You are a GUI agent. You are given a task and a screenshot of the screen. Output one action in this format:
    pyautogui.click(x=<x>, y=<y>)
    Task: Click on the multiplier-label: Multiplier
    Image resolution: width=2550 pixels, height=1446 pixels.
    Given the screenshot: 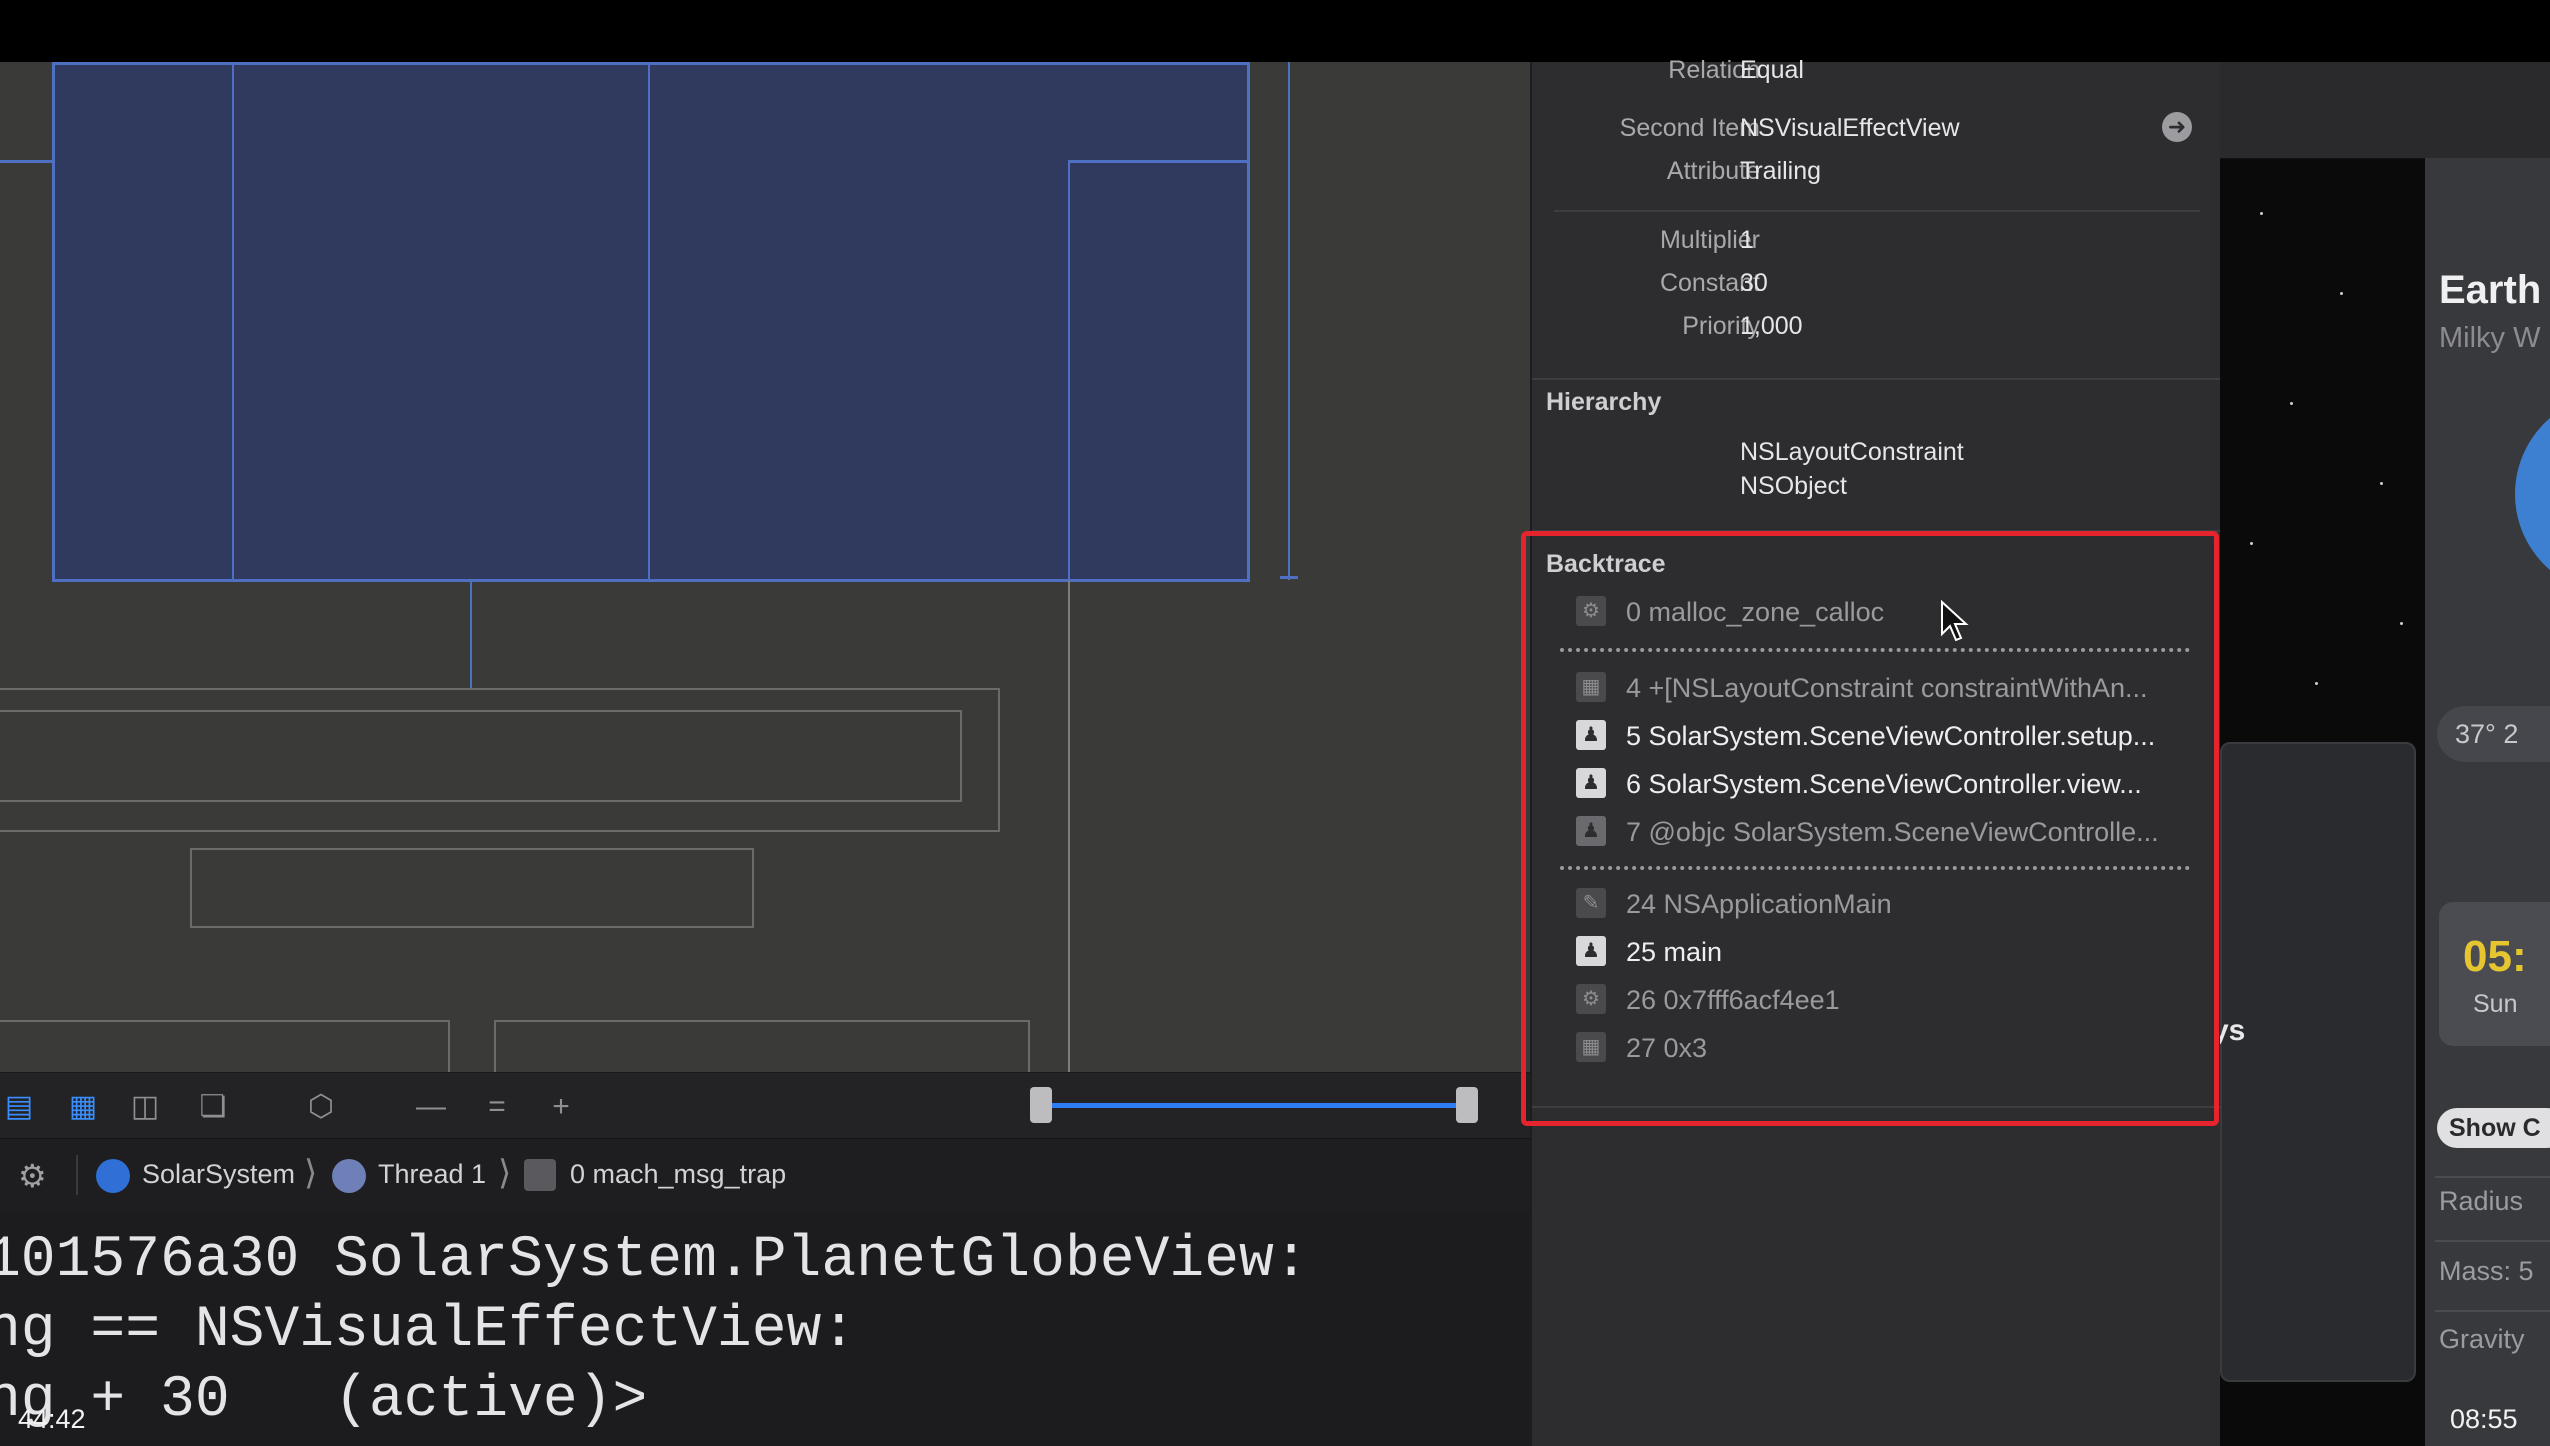 What is the action you would take?
    pyautogui.click(x=1709, y=240)
    